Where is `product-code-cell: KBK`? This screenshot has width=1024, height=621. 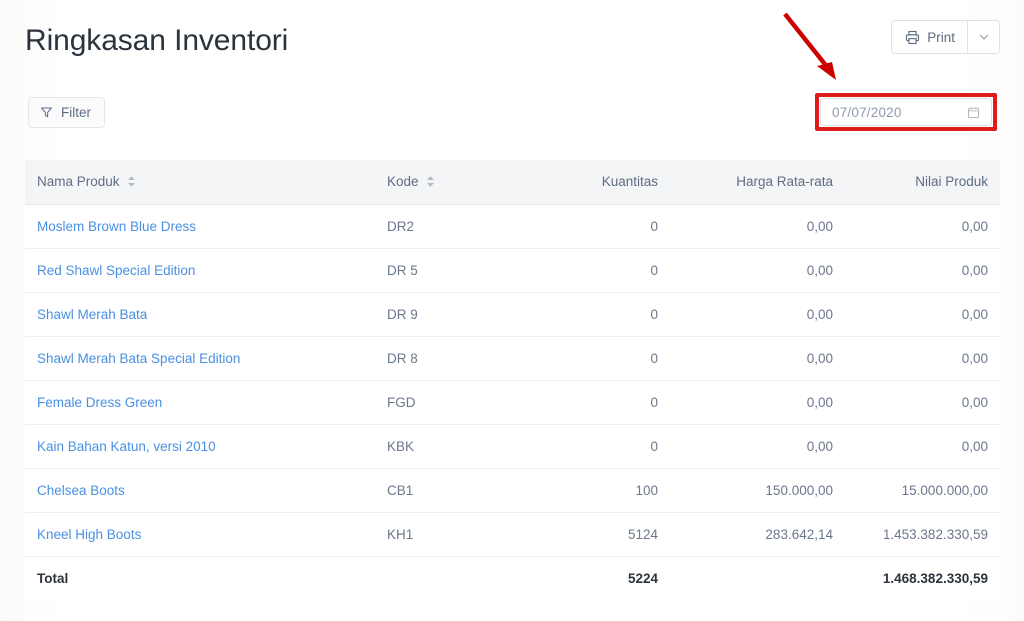 product-code-cell: KBK is located at coordinates (450, 446).